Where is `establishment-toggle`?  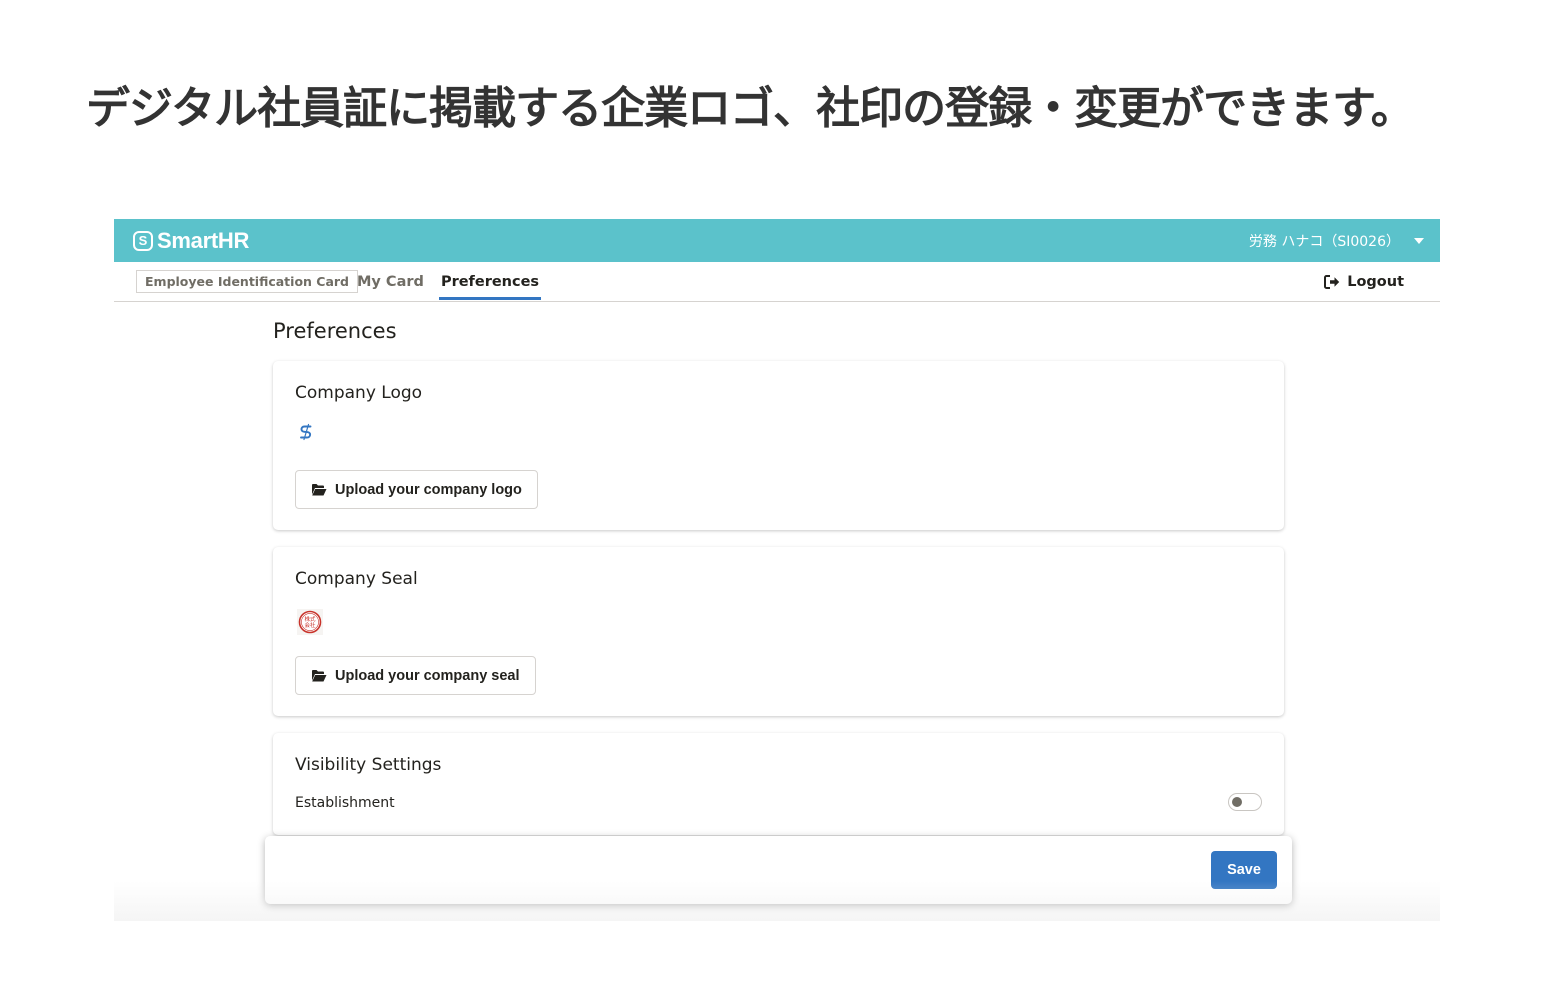 establishment-toggle is located at coordinates (1245, 802).